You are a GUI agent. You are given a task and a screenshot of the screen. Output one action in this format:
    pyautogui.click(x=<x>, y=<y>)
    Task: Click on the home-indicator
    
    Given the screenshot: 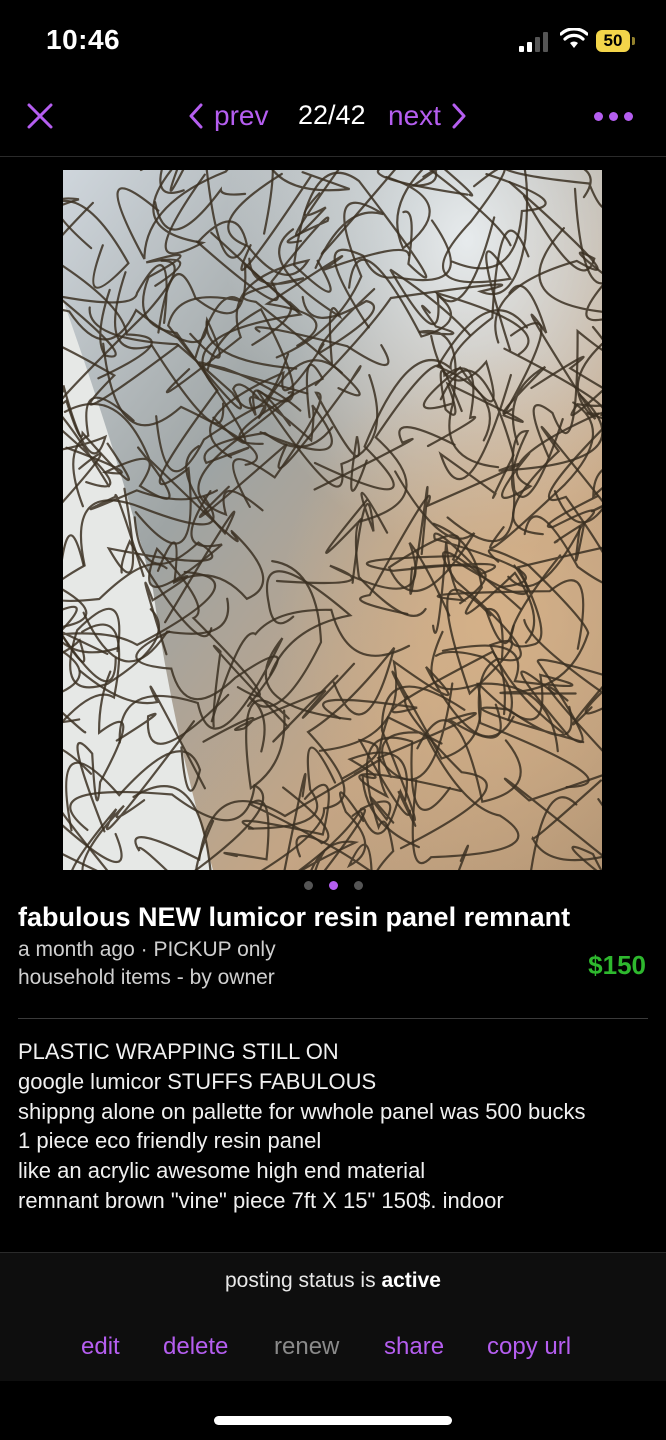 What is the action you would take?
    pyautogui.click(x=333, y=1420)
    